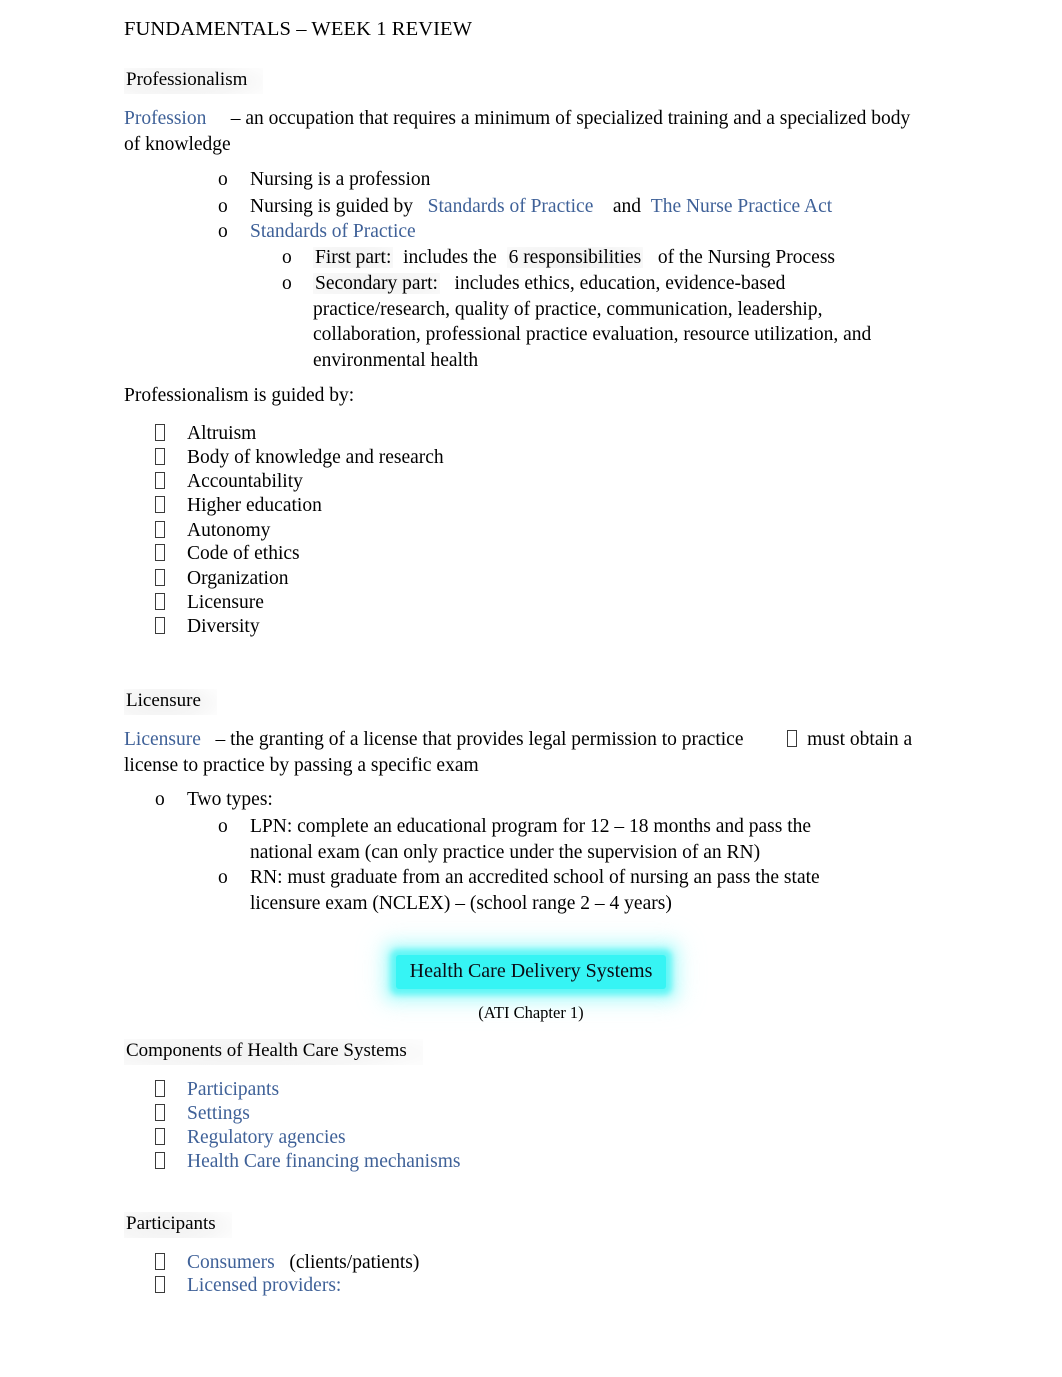  Describe the element at coordinates (266, 1137) in the screenshot. I see `list-item-regulatory-agencies: Regulatory agencies` at that location.